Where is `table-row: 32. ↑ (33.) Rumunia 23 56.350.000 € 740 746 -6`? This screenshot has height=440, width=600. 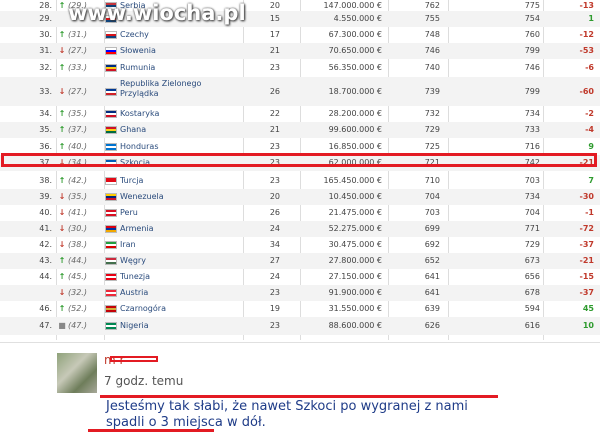
table-row: 32. ↑ (33.) Rumunia 23 56.350.000 € 740 746 -6 is located at coordinates (300, 68).